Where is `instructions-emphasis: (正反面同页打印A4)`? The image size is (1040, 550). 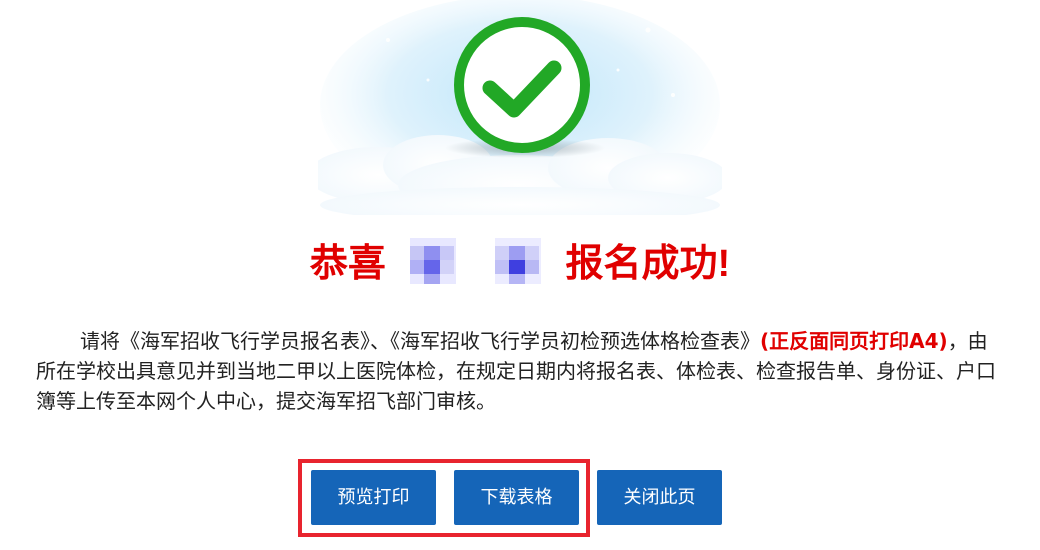 instructions-emphasis: (正反面同页打印A4) is located at coordinates (854, 341).